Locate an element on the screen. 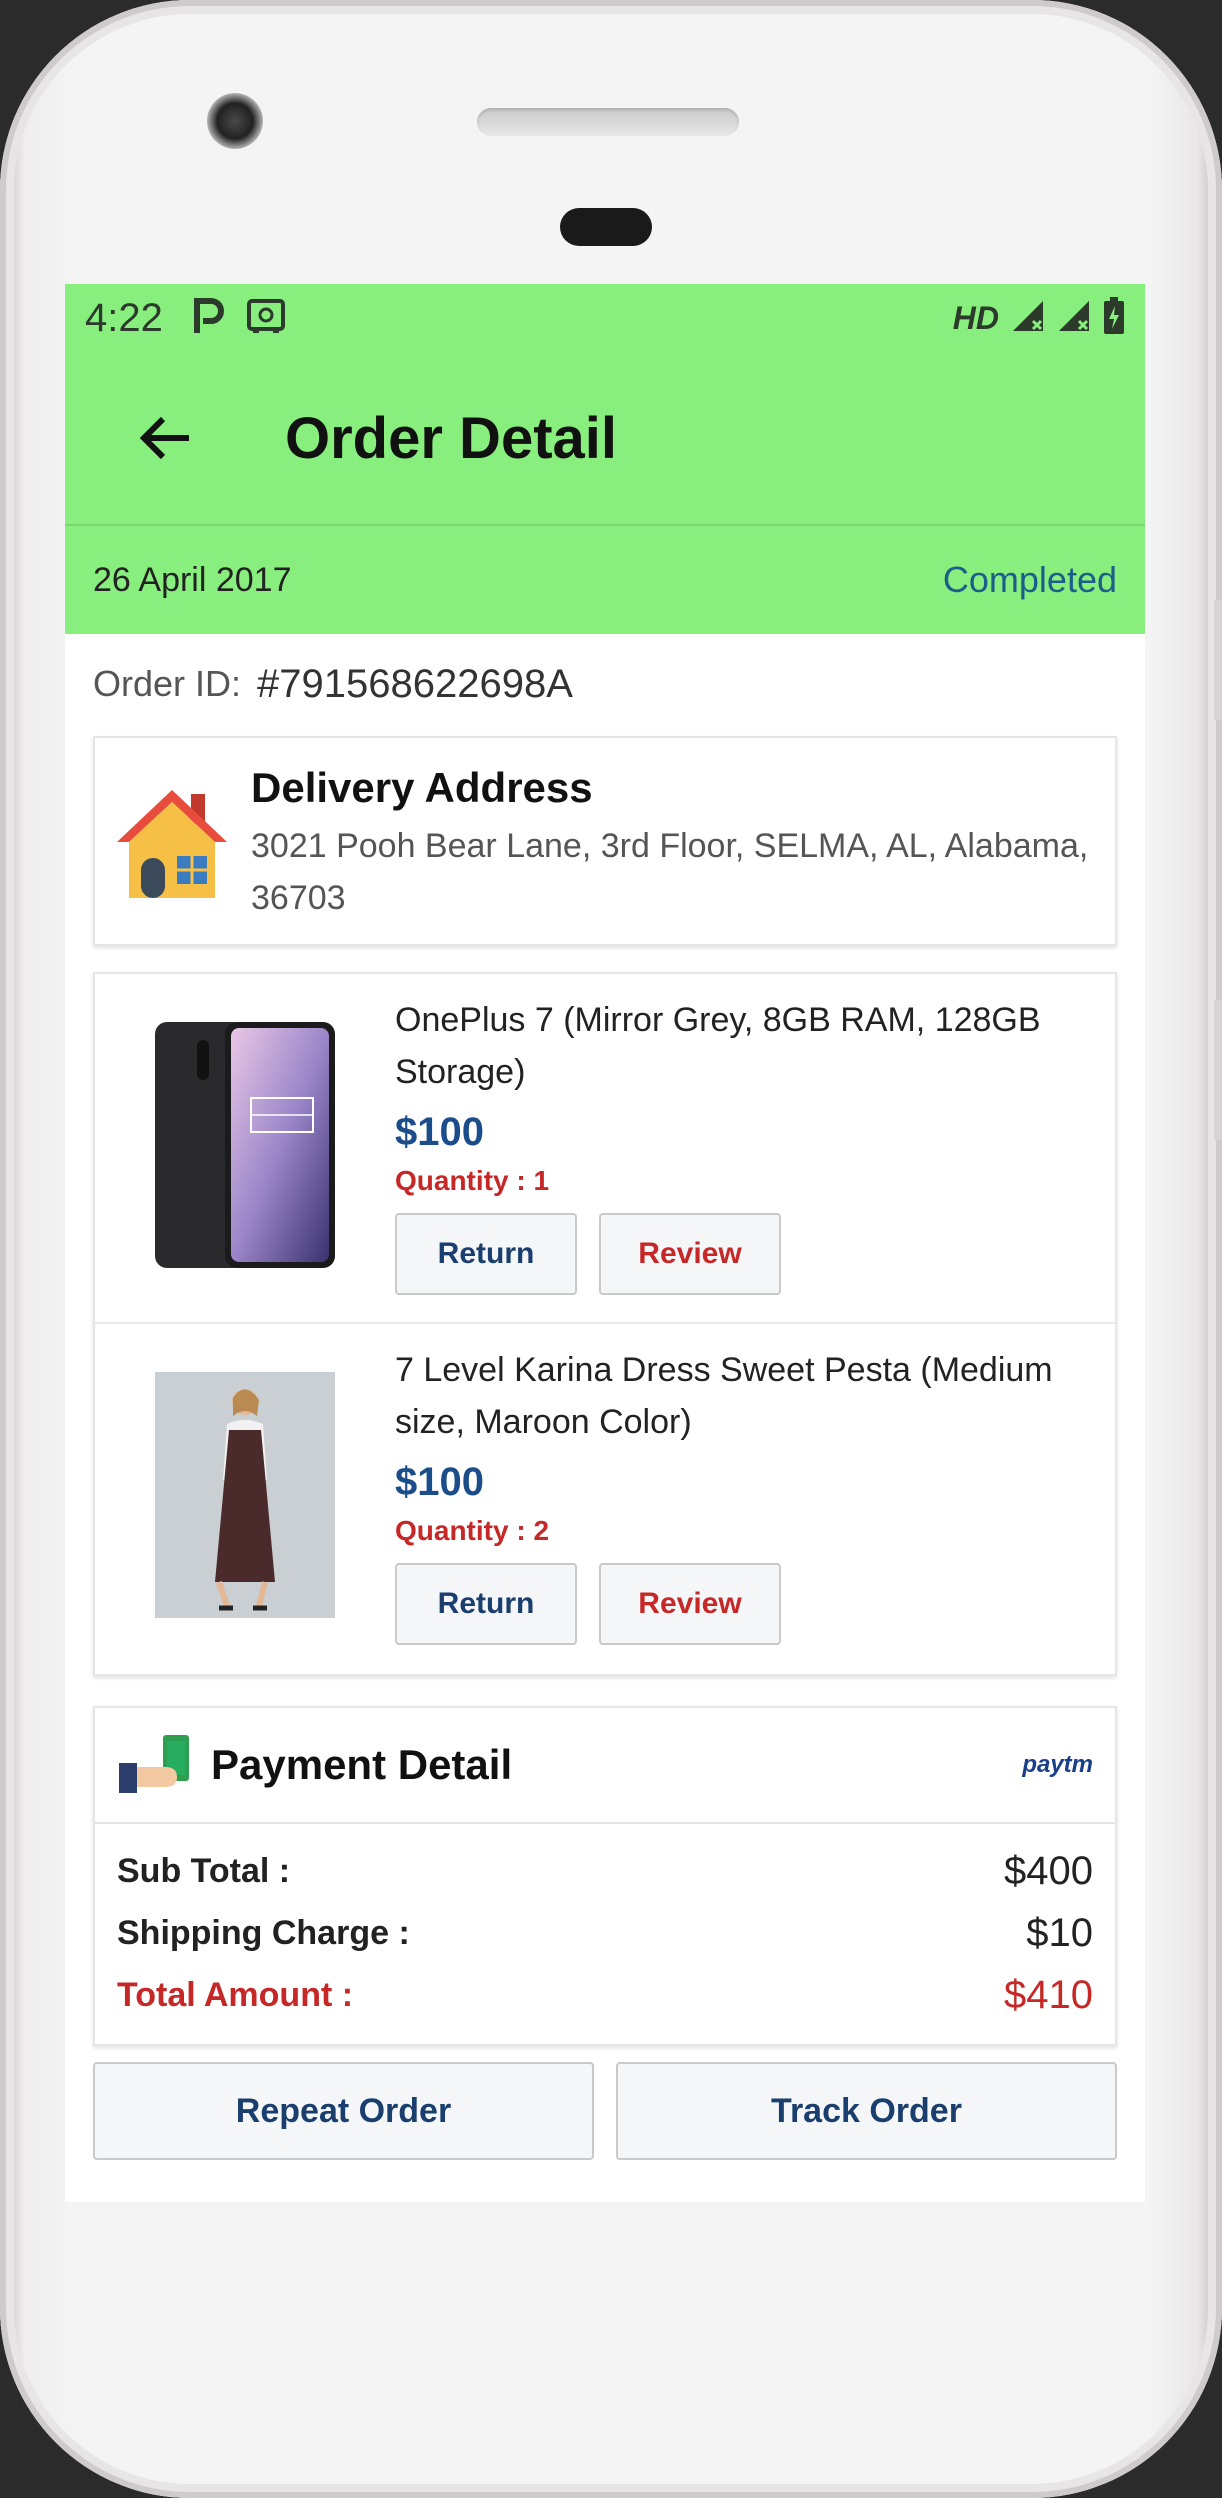  vault-icon is located at coordinates (265, 318).